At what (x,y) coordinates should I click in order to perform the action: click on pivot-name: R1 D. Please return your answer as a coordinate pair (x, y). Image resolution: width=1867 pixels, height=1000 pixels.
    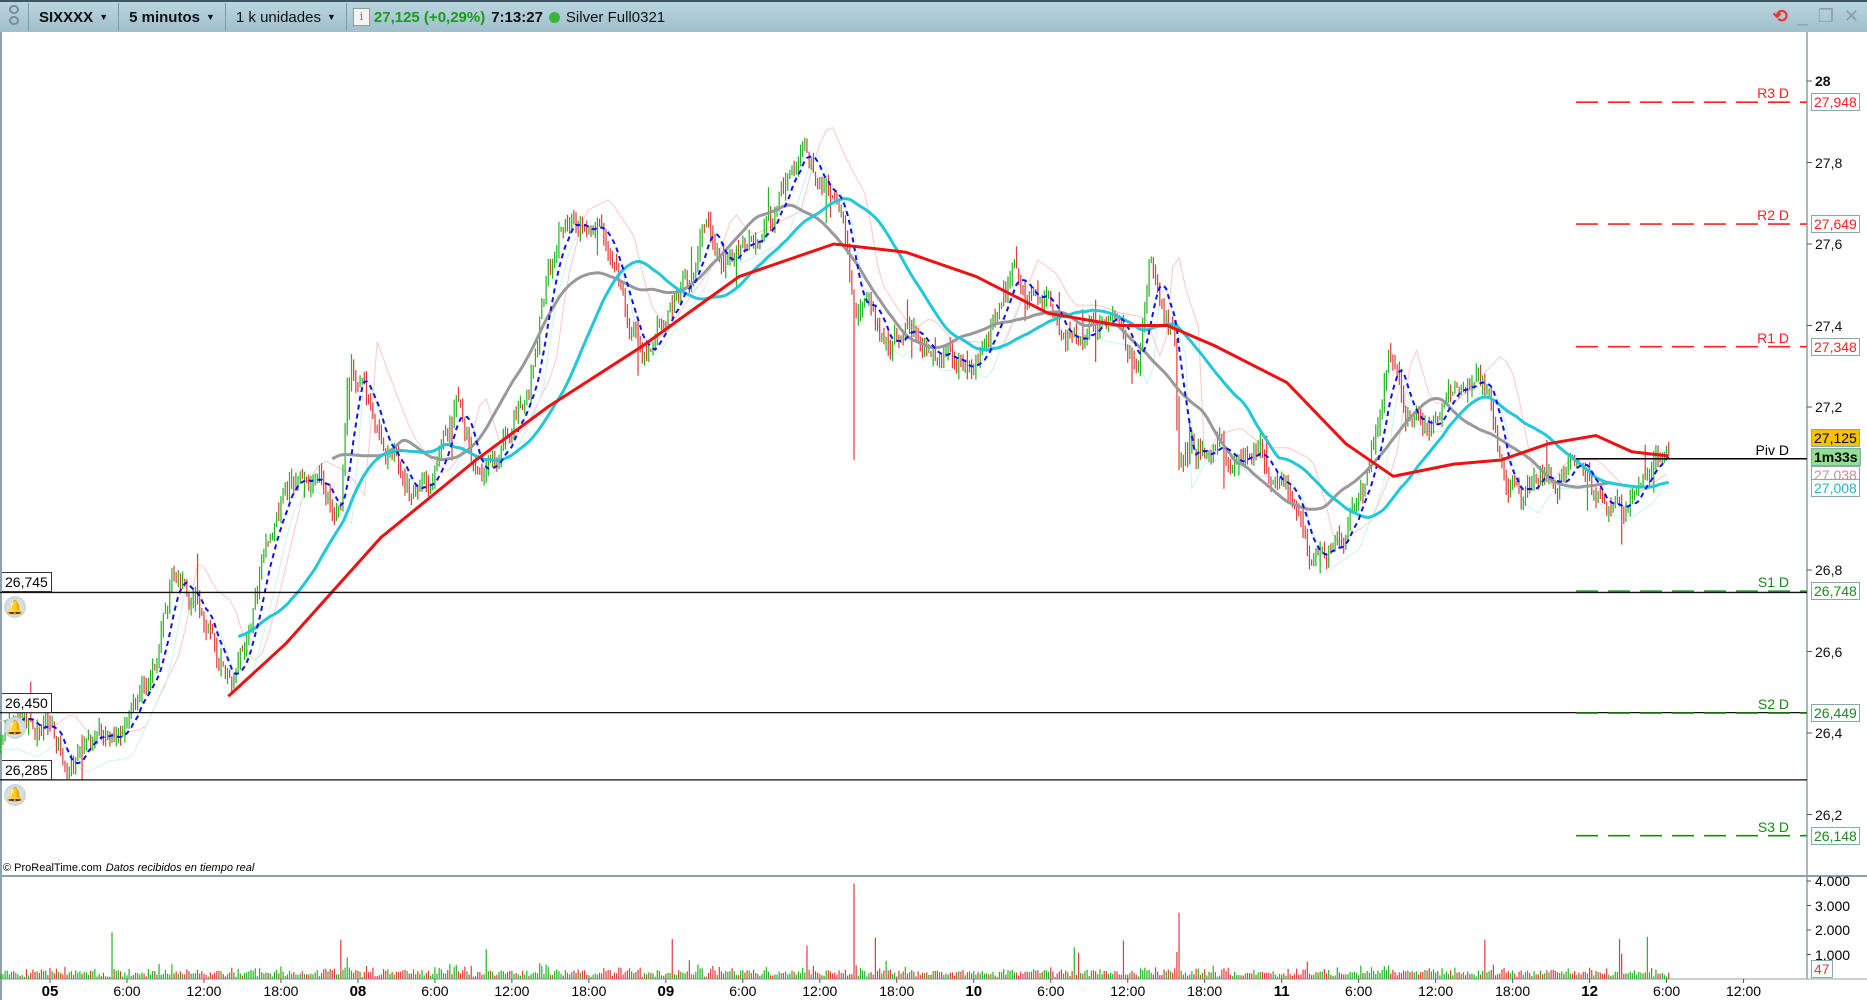
    Looking at the image, I should click on (1773, 337).